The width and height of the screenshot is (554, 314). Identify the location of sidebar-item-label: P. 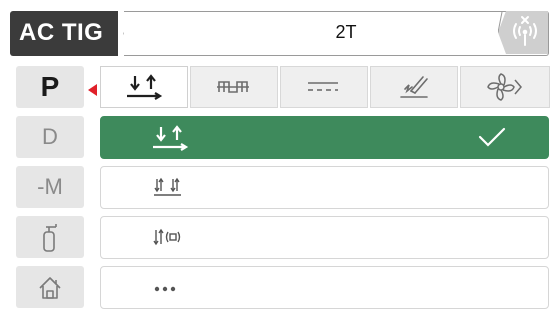
(50, 86).